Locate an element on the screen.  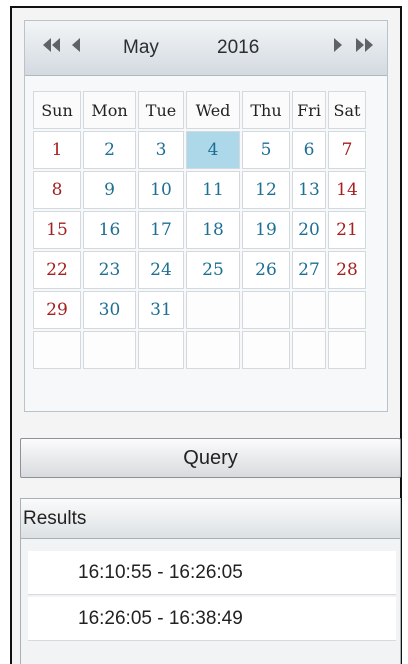
calendar-week-row is located at coordinates (199, 350).